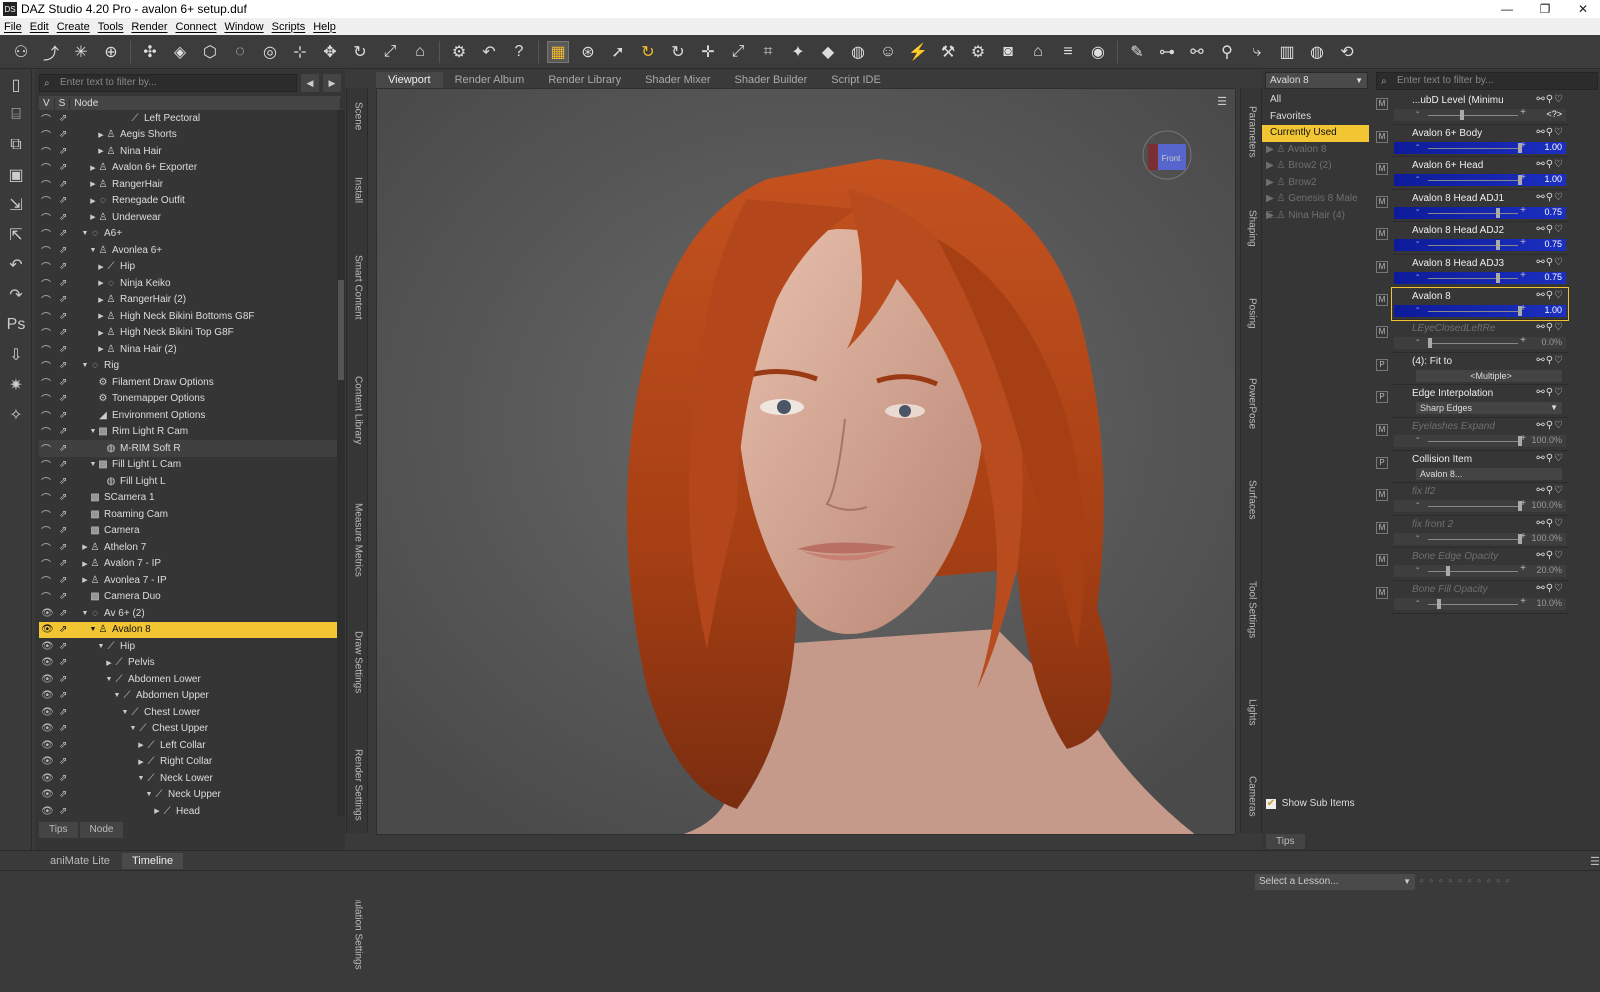  What do you see at coordinates (47, 103) in the screenshot?
I see `column-v: V` at bounding box center [47, 103].